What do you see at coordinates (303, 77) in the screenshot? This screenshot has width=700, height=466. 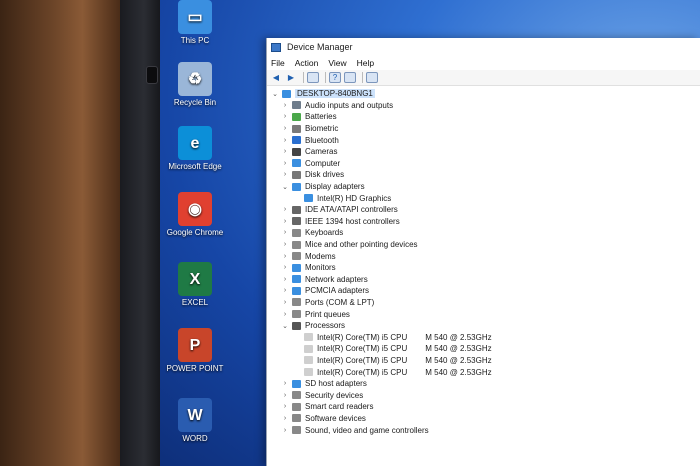 I see `toolbar-divider` at bounding box center [303, 77].